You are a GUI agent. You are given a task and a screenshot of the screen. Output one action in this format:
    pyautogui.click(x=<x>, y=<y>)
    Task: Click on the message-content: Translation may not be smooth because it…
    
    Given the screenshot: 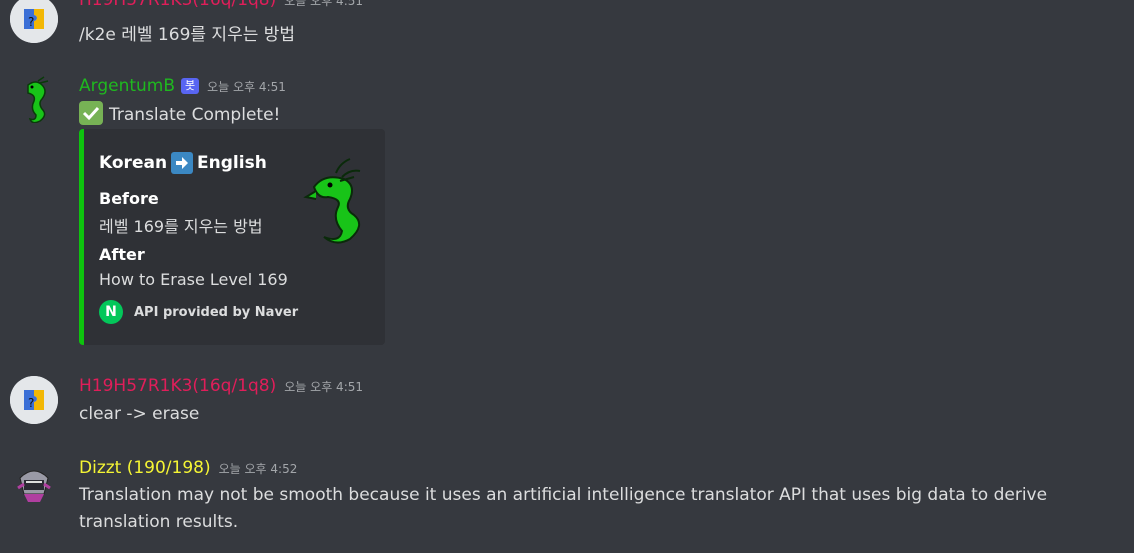 What is the action you would take?
    pyautogui.click(x=563, y=508)
    